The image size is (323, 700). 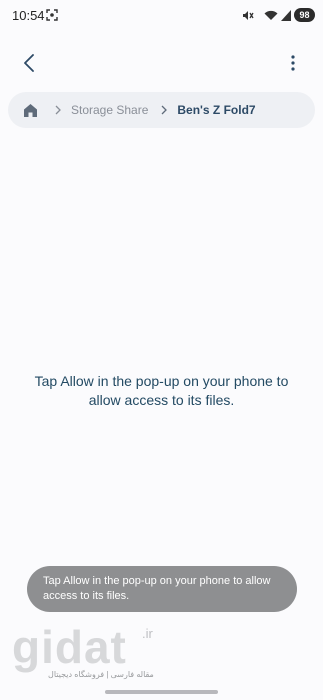 I want to click on wifi-icon, so click(x=271, y=15).